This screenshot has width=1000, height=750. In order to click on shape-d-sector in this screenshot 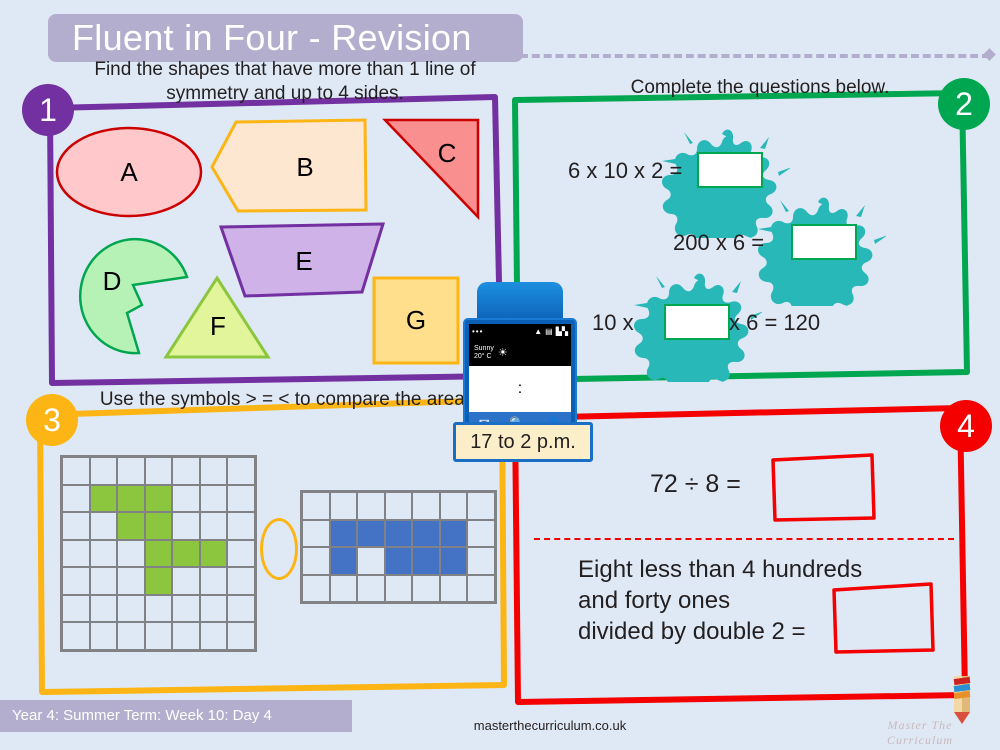, I will do `click(133, 296)`.